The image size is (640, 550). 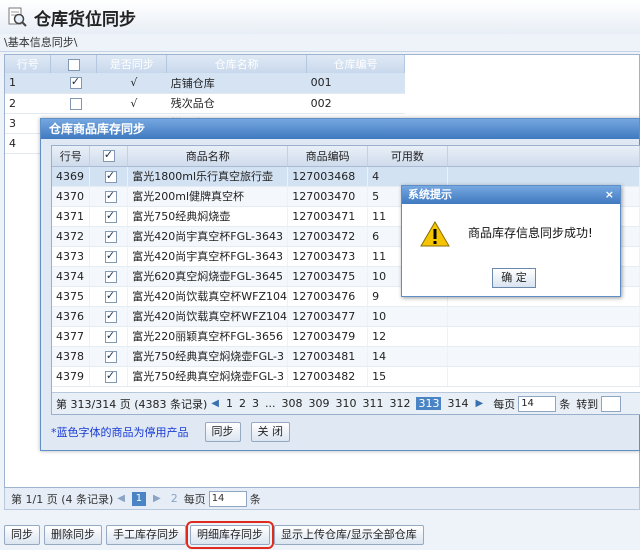 What do you see at coordinates (340, 129) in the screenshot?
I see `dialog-title: 仓库商品库存同步` at bounding box center [340, 129].